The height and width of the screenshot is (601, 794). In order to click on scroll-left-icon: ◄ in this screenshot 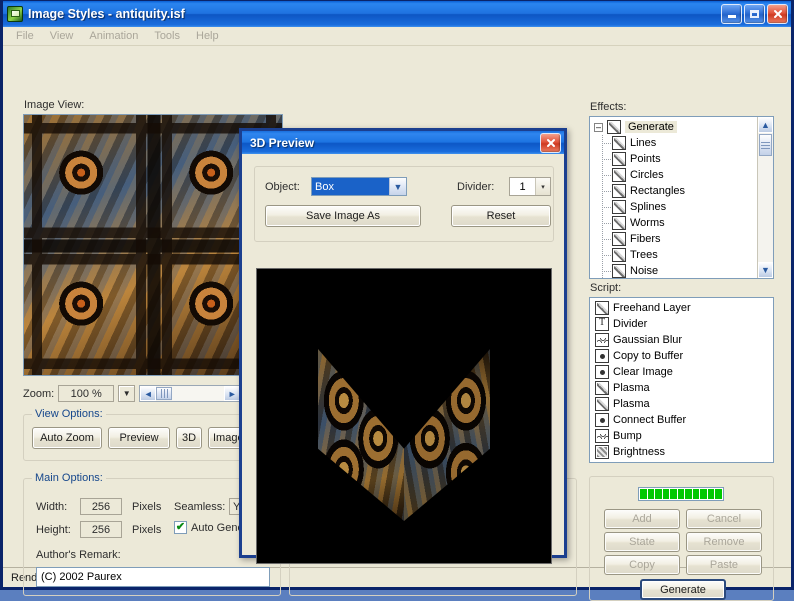, I will do `click(148, 393)`.